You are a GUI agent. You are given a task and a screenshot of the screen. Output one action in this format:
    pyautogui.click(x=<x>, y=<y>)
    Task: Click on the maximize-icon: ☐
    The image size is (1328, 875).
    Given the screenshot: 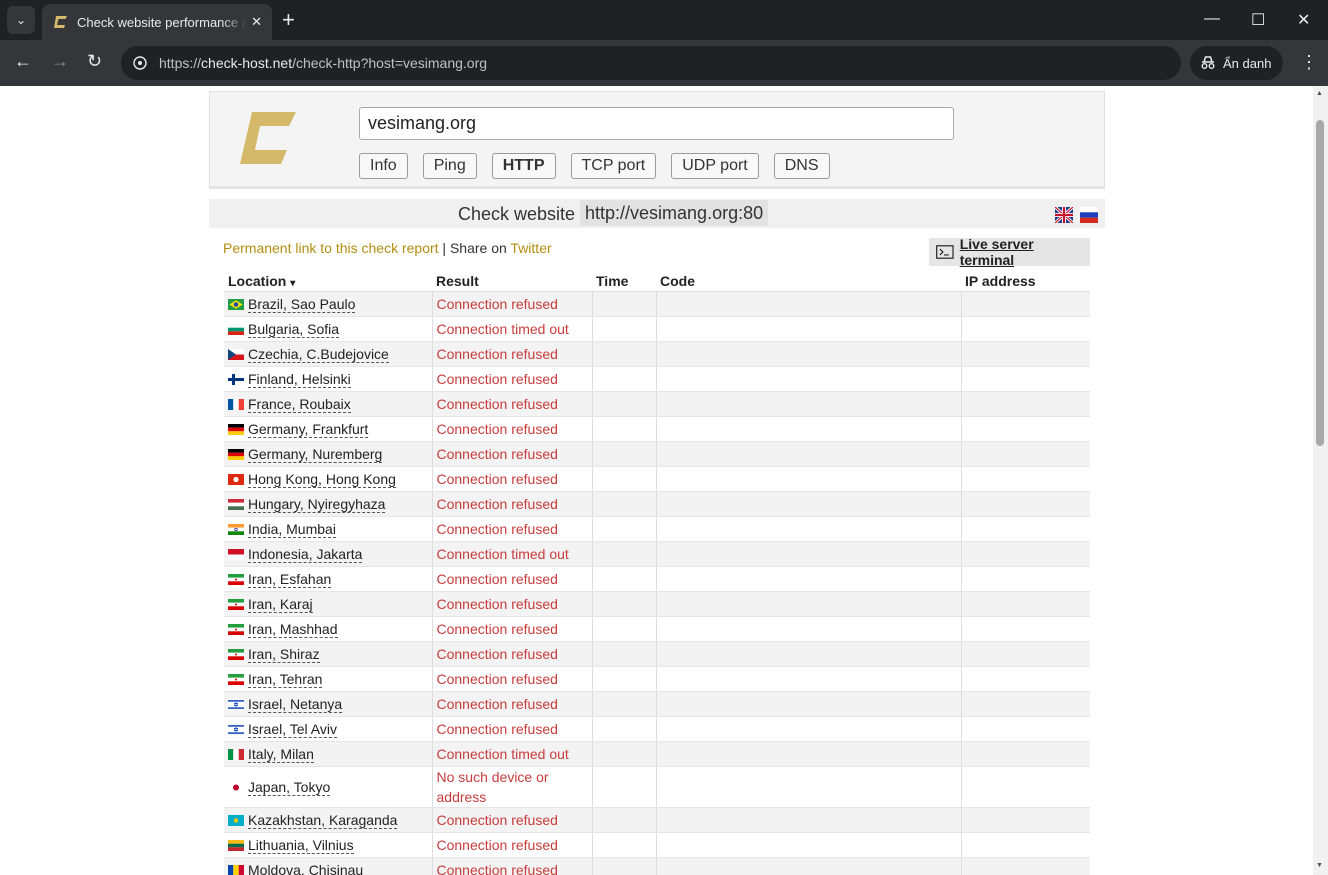 What is the action you would take?
    pyautogui.click(x=1258, y=20)
    